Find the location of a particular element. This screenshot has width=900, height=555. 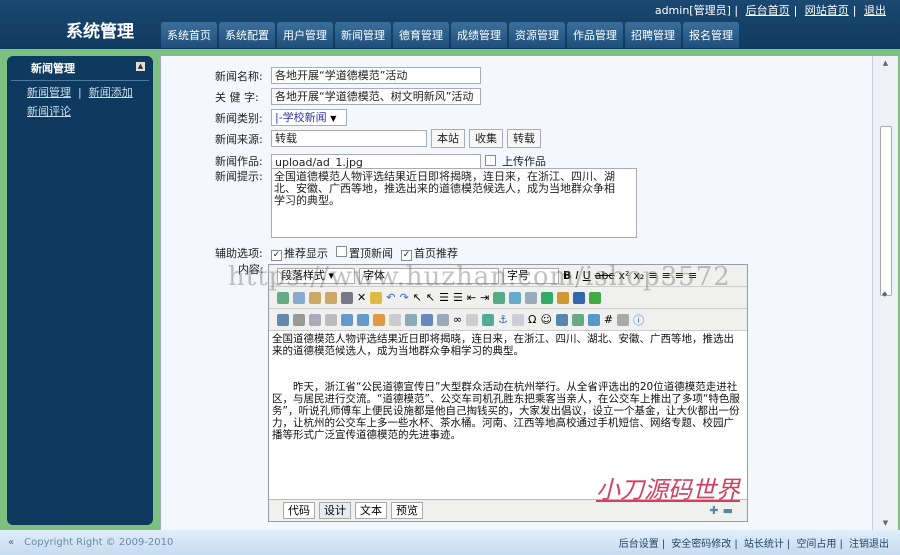

web-icon is located at coordinates (547, 297).